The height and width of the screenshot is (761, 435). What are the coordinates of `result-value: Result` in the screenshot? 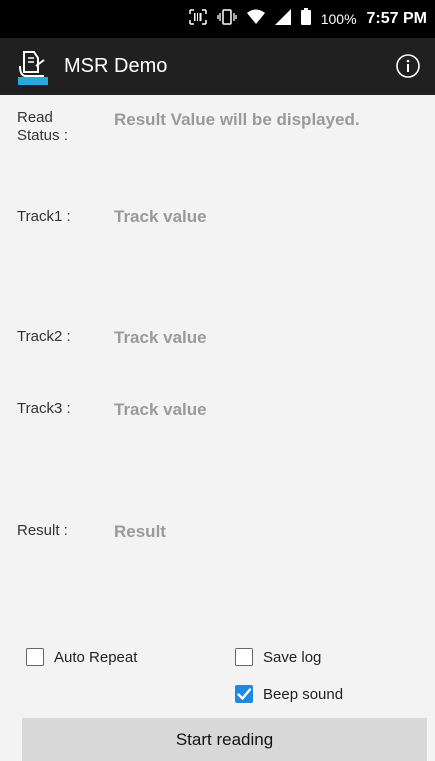 It's located at (140, 531).